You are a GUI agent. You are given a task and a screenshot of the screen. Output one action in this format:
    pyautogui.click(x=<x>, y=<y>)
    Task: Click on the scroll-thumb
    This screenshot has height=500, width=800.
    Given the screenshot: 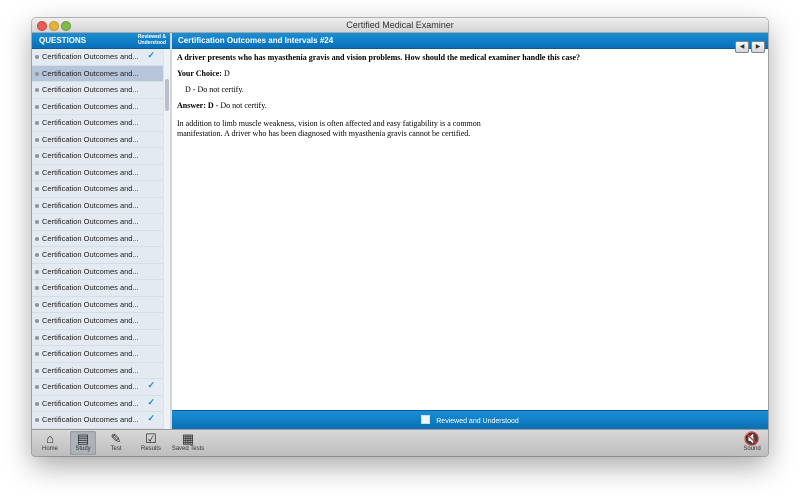 What is the action you would take?
    pyautogui.click(x=167, y=95)
    